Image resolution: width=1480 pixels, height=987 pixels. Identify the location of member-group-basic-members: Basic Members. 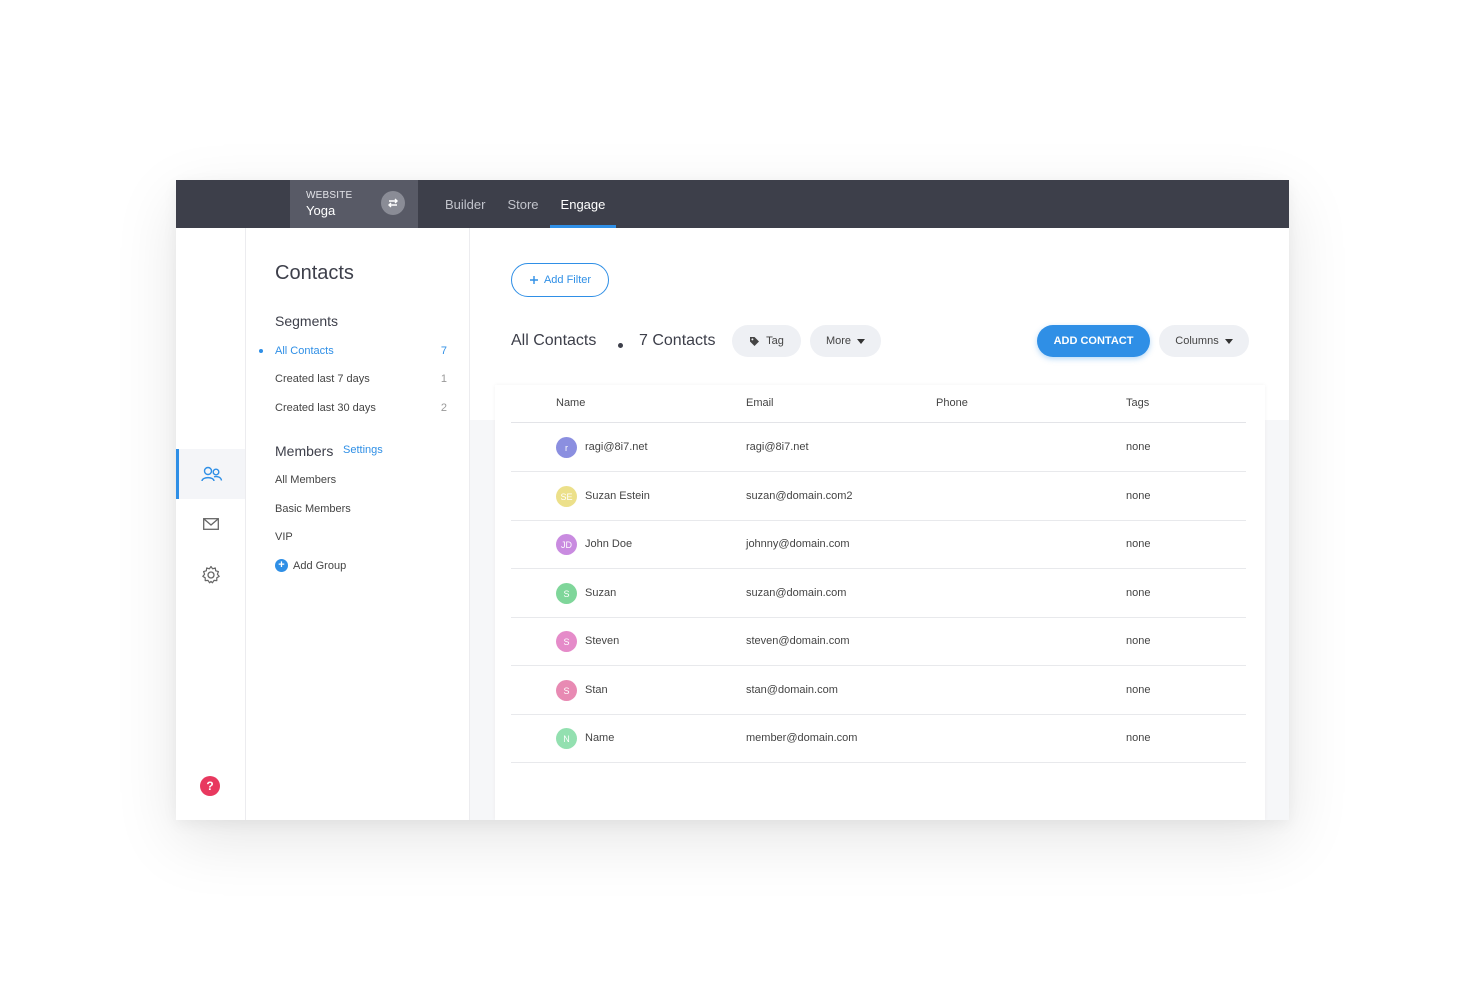
(313, 509).